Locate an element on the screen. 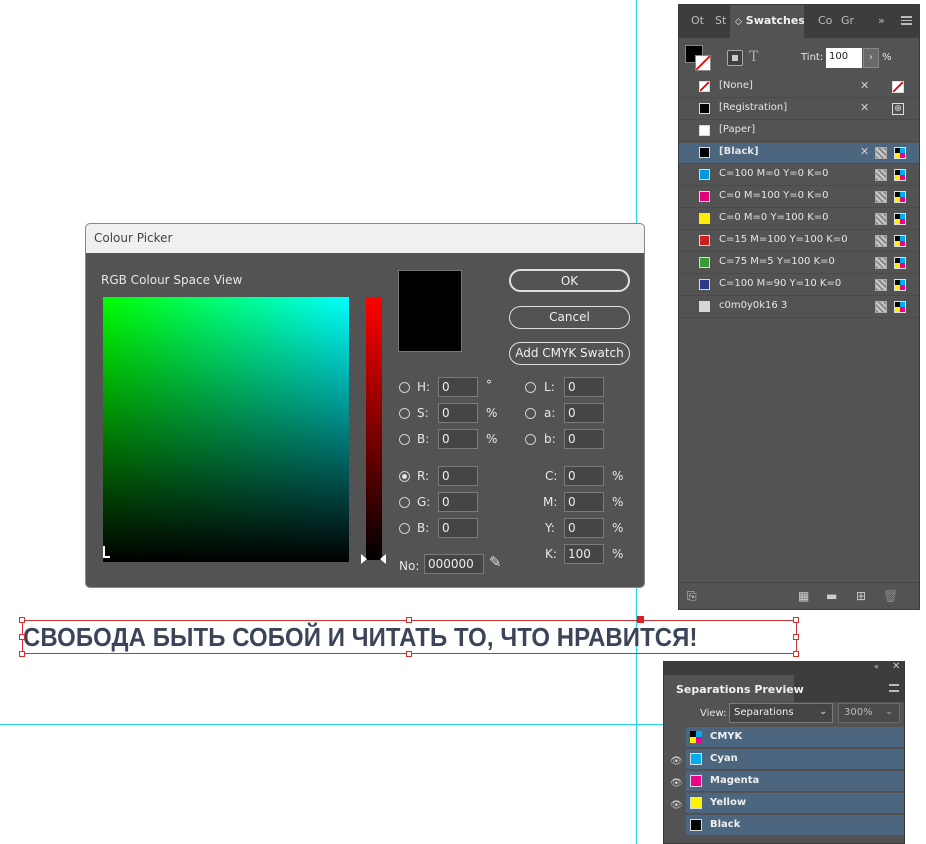 Image resolution: width=926 pixels, height=844 pixels. tab-swatches: ◇ Swatches is located at coordinates (767, 21).